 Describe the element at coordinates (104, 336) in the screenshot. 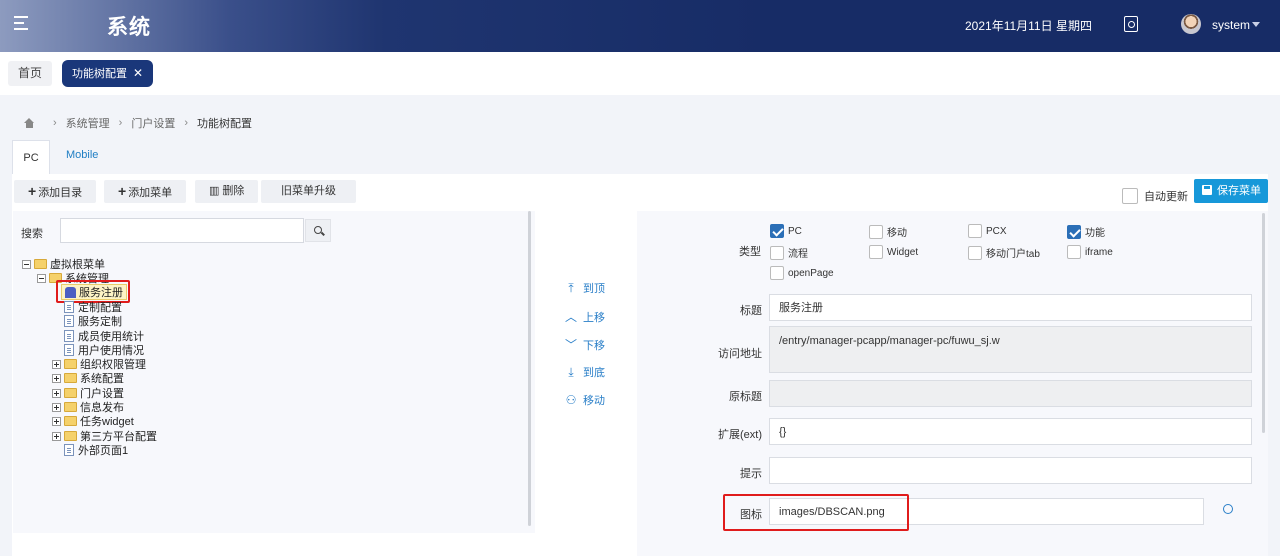

I see `tree-node-member-stats: 成员使用统计` at that location.